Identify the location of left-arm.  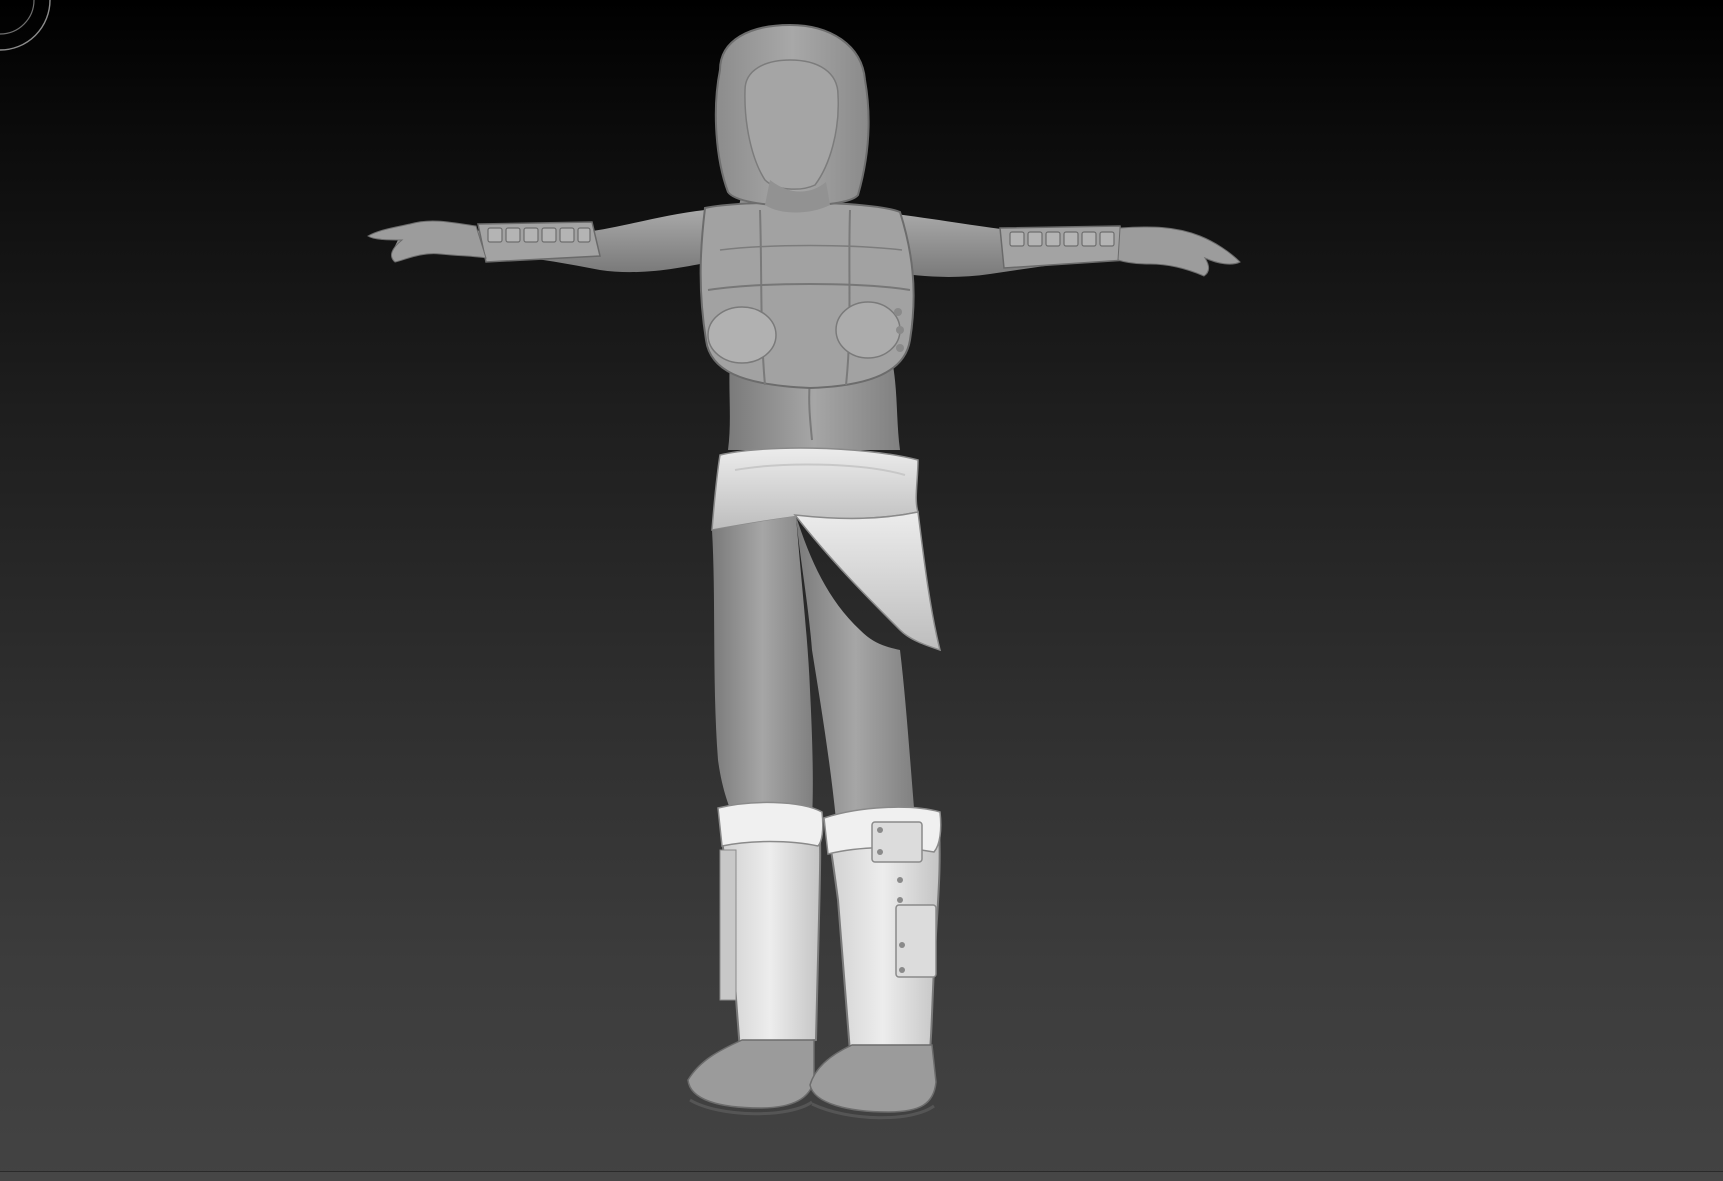
(538, 241).